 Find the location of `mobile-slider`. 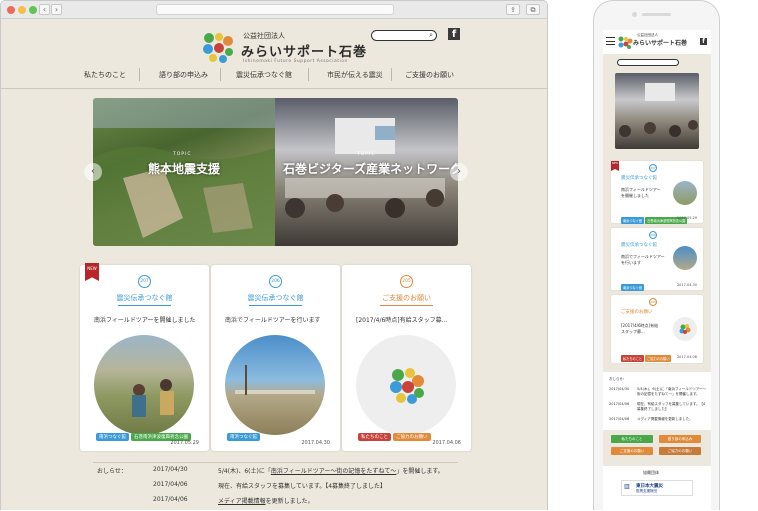

mobile-slider is located at coordinates (657, 111).